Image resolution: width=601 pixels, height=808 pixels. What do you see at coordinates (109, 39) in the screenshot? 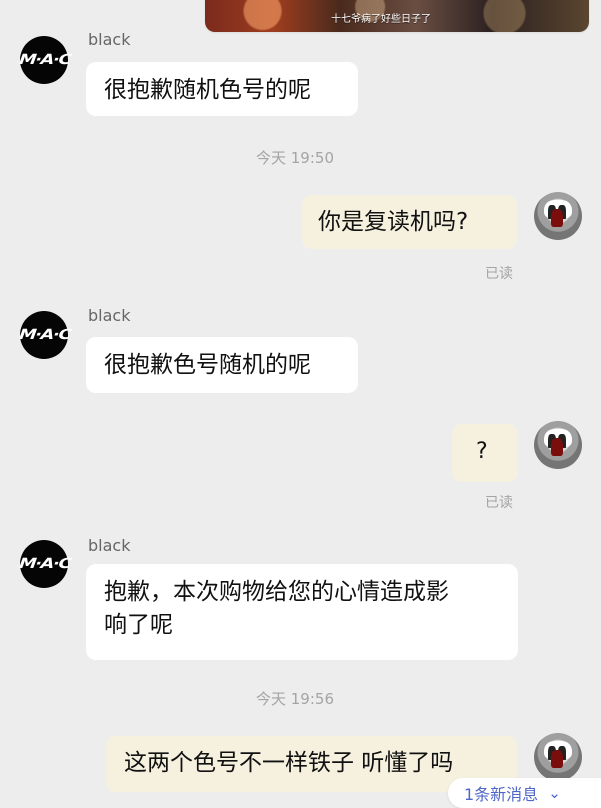
I see `sender-name-1: black` at bounding box center [109, 39].